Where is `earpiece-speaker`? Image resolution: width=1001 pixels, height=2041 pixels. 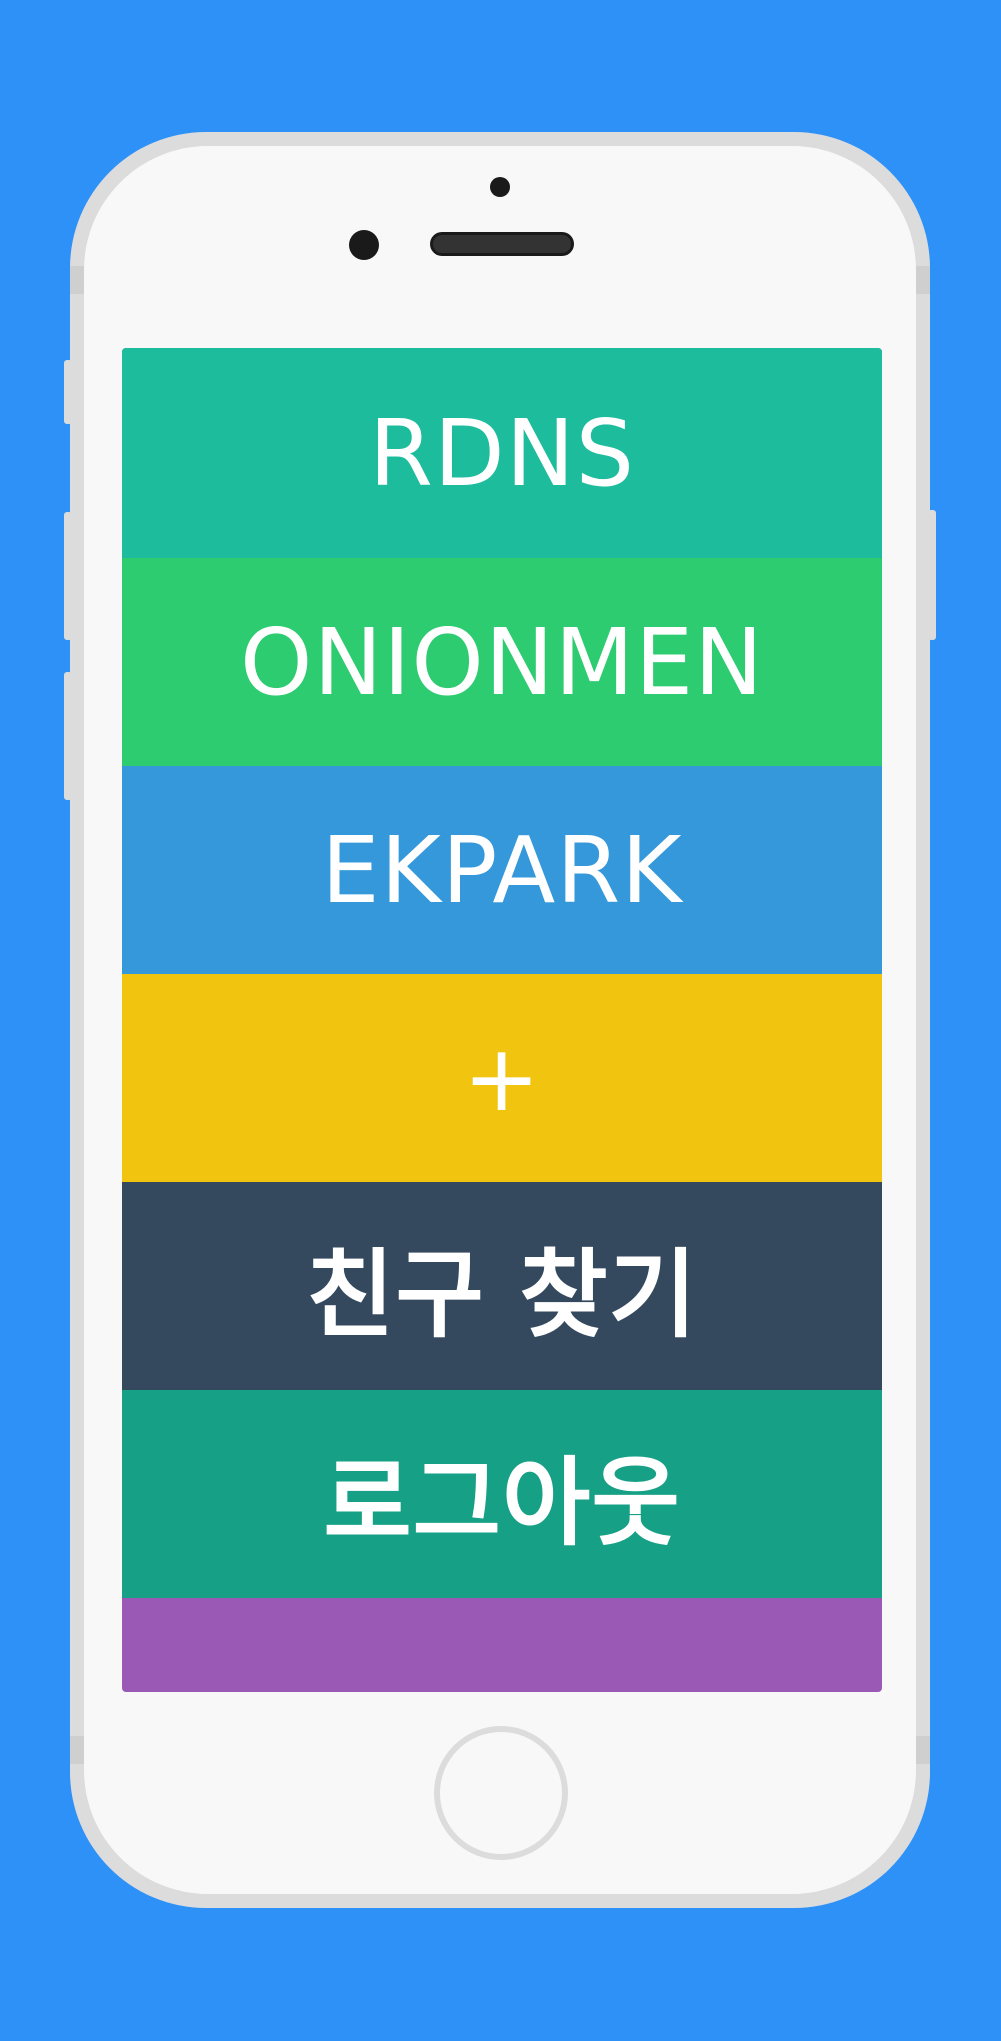 earpiece-speaker is located at coordinates (502, 244).